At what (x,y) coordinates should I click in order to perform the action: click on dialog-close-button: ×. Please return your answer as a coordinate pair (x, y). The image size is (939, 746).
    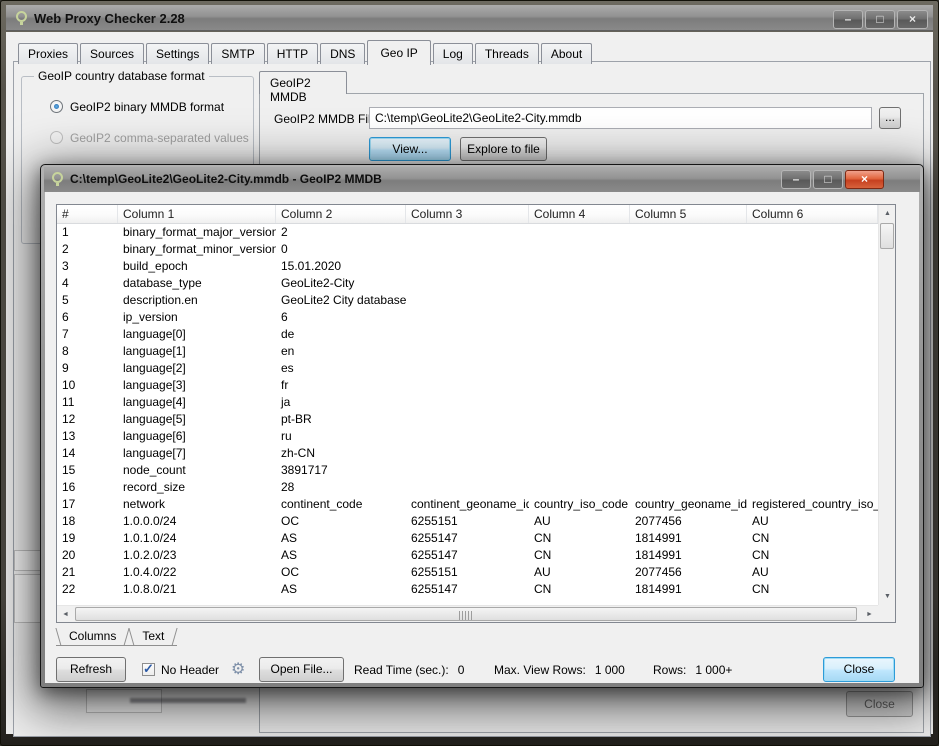
    Looking at the image, I should click on (864, 179).